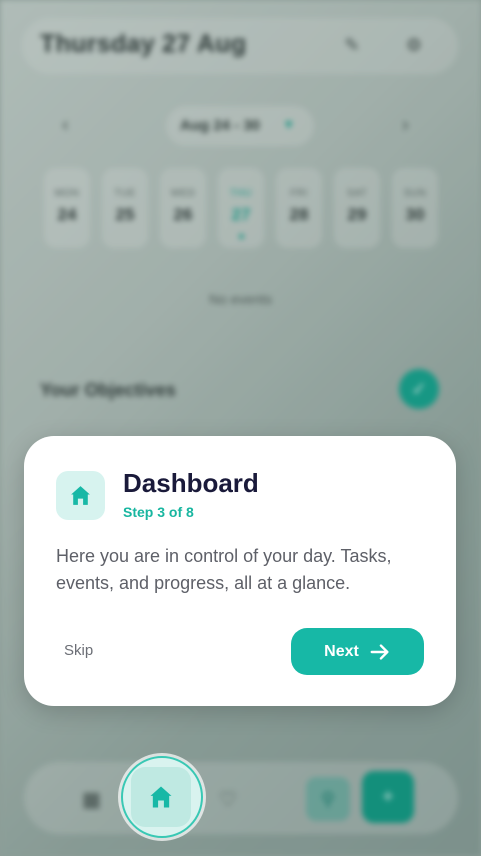 The height and width of the screenshot is (856, 481). I want to click on home-nav-button, so click(161, 797).